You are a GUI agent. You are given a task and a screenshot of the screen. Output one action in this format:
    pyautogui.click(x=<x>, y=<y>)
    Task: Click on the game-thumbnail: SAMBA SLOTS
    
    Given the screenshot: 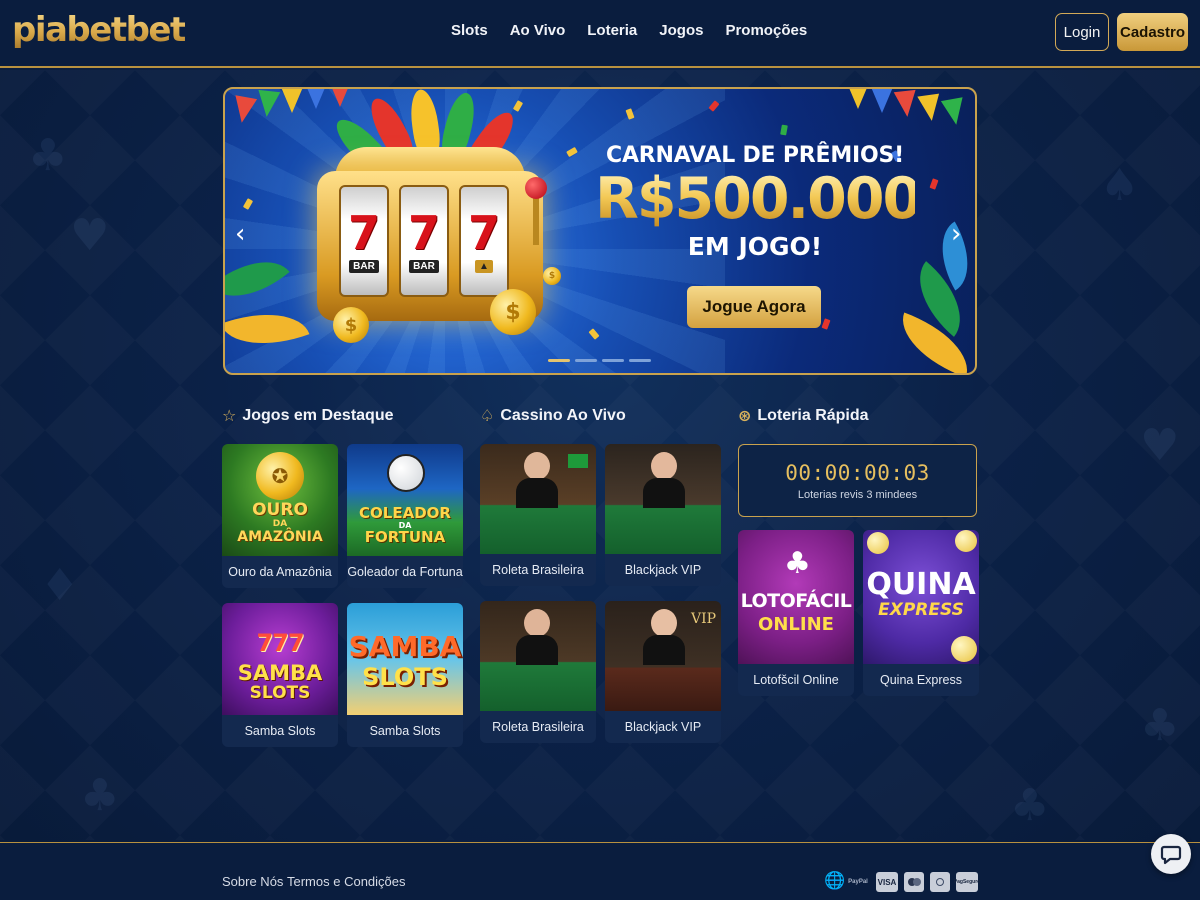 What is the action you would take?
    pyautogui.click(x=405, y=659)
    